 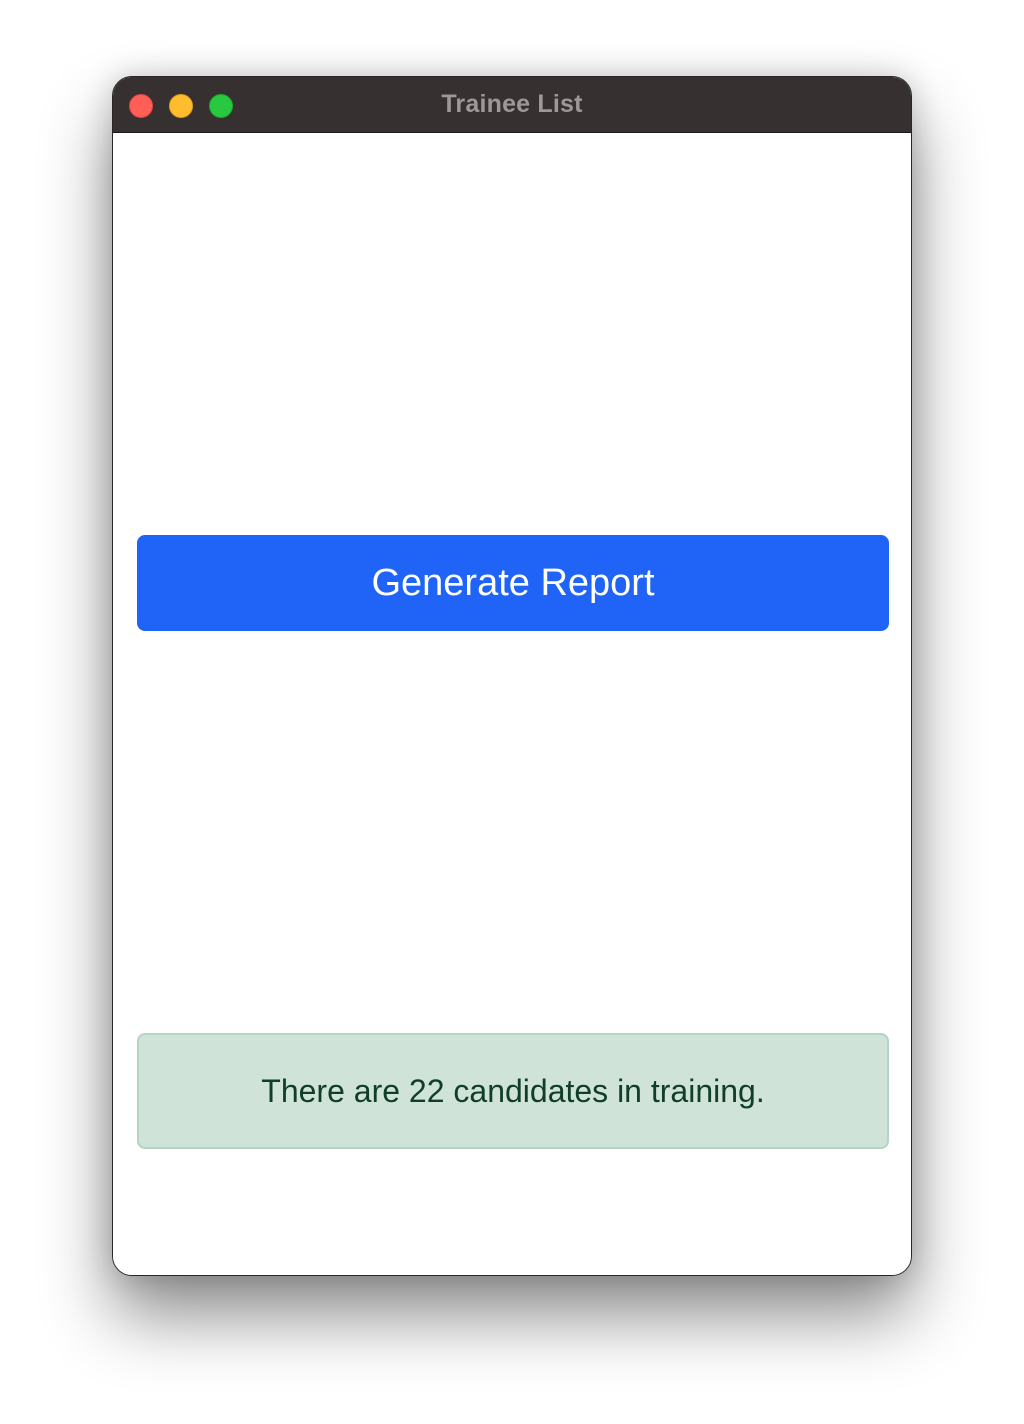 I want to click on status-alert: There are 22 candidates in training., so click(x=513, y=1091).